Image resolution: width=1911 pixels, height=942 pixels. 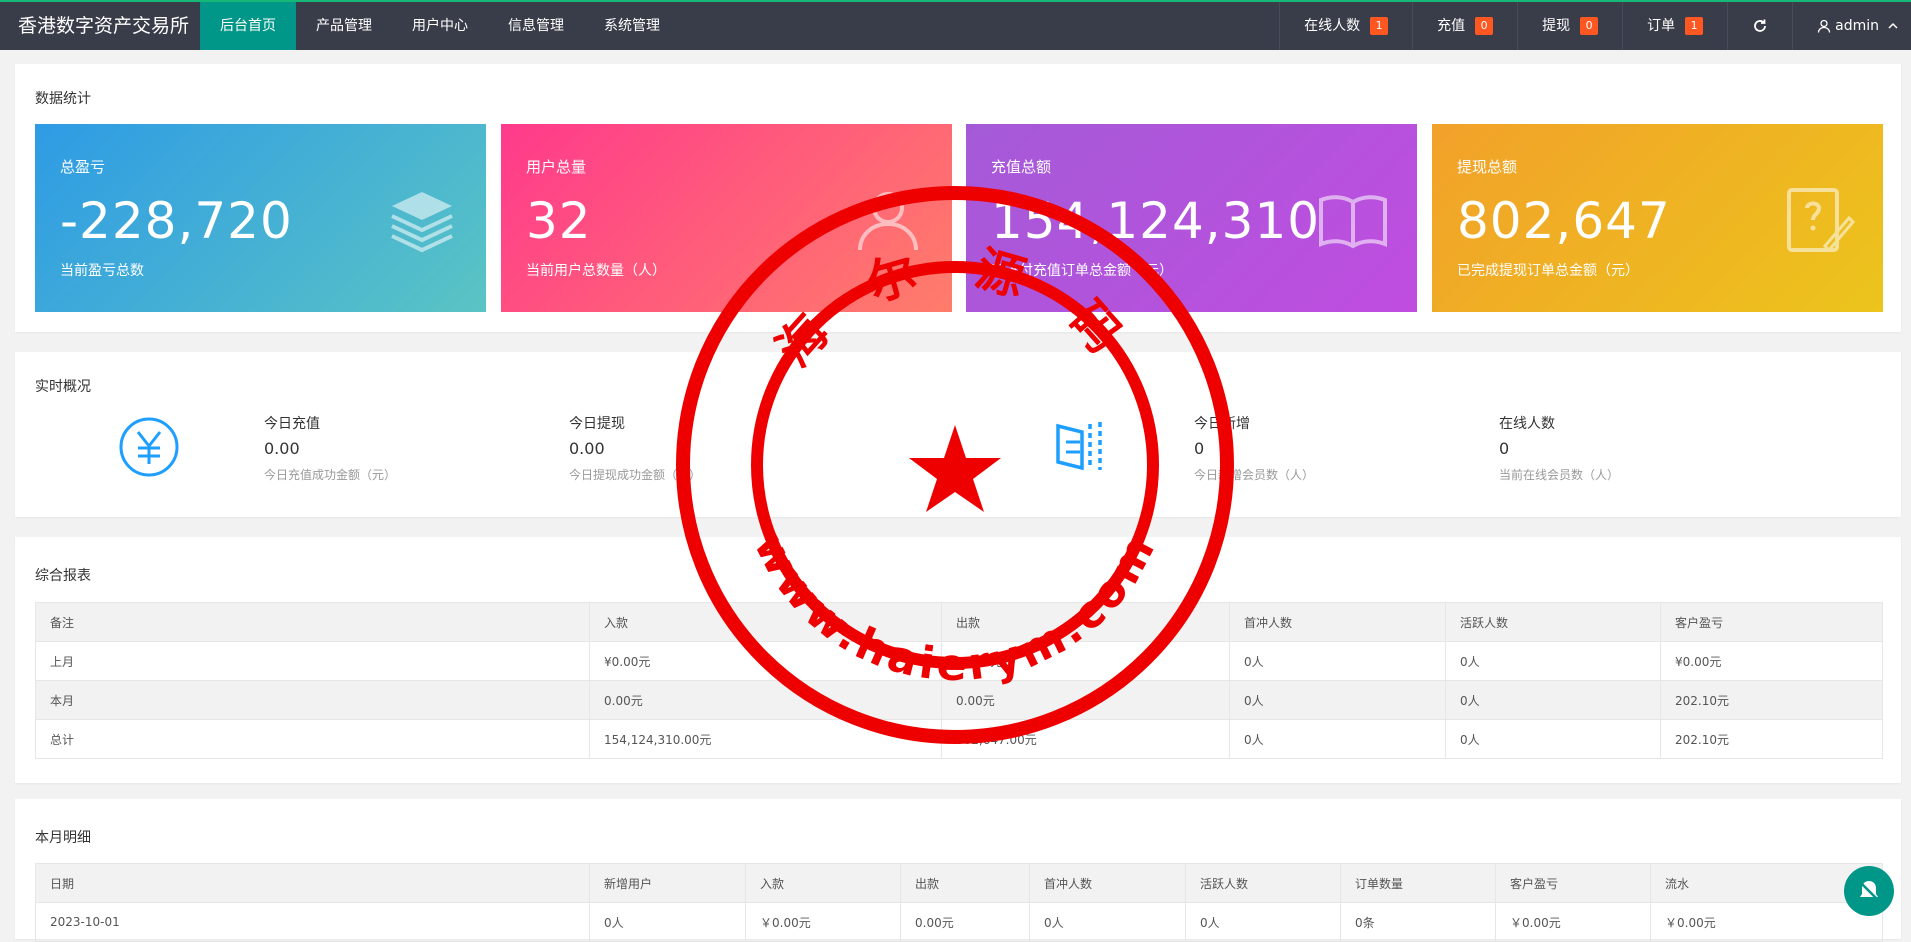 I want to click on table-header: 备注, so click(x=312, y=622).